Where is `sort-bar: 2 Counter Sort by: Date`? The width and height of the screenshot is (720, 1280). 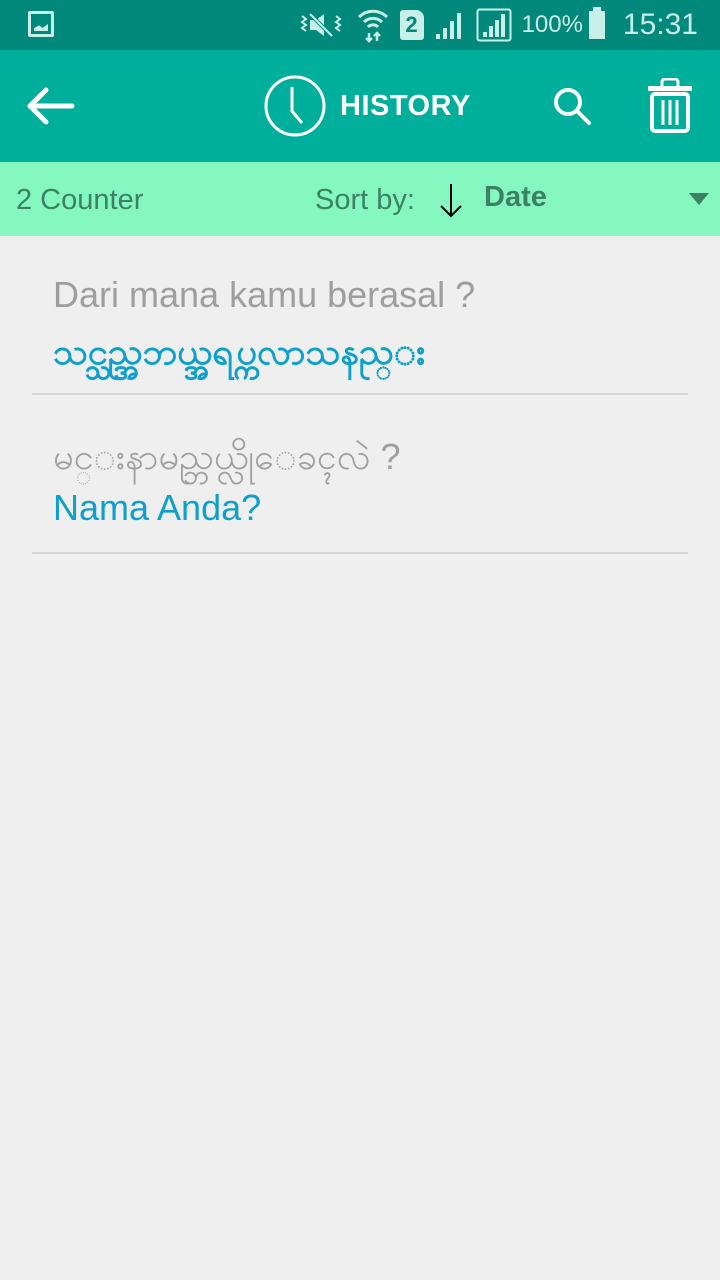 sort-bar: 2 Counter Sort by: Date is located at coordinates (360, 199).